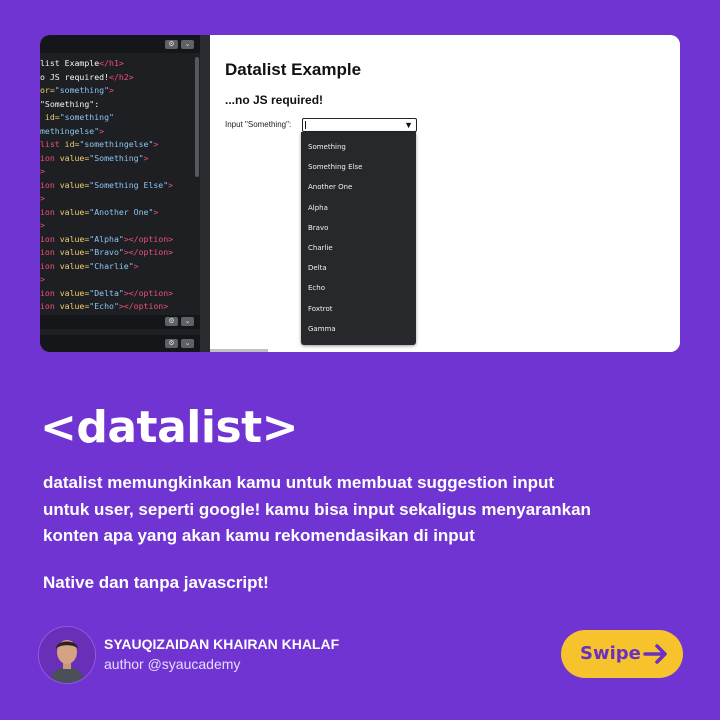  Describe the element at coordinates (318, 228) in the screenshot. I see `dropdown-option: Bravo` at that location.